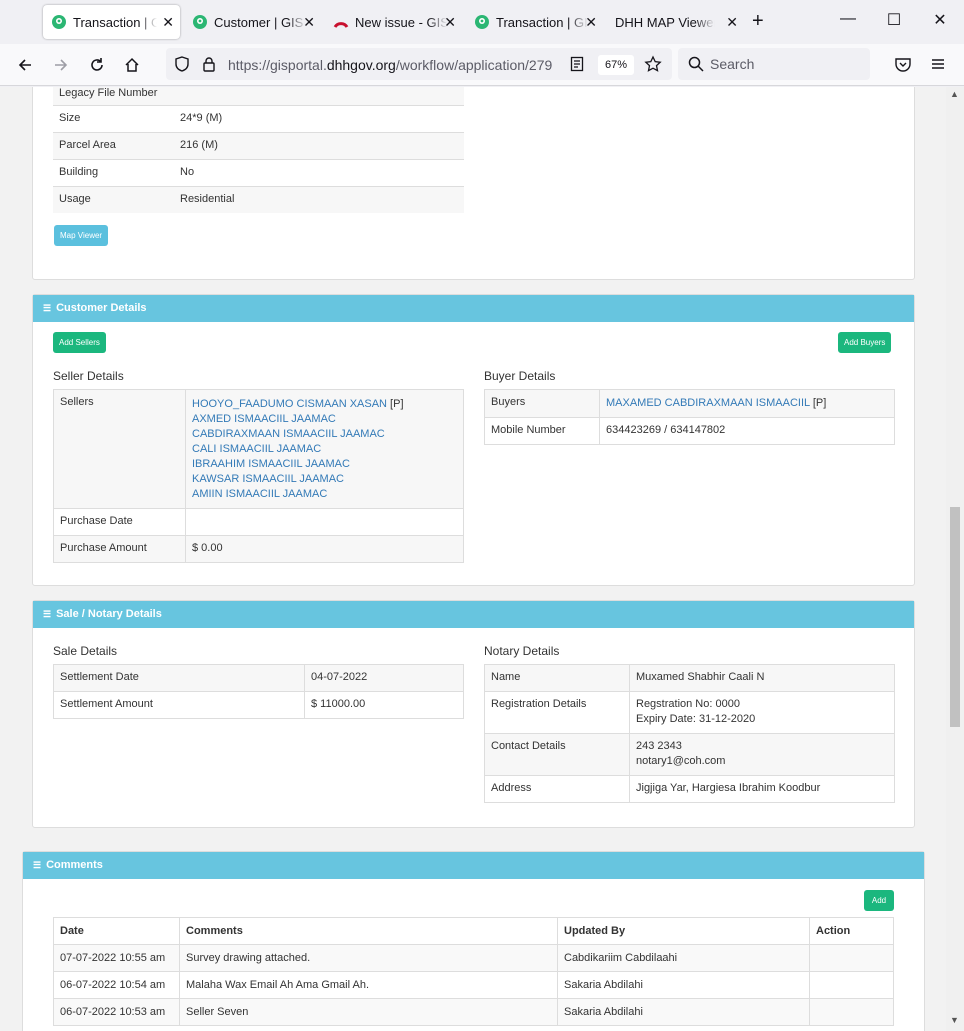 This screenshot has width=964, height=1031. What do you see at coordinates (182, 64) in the screenshot?
I see `shield-icon` at bounding box center [182, 64].